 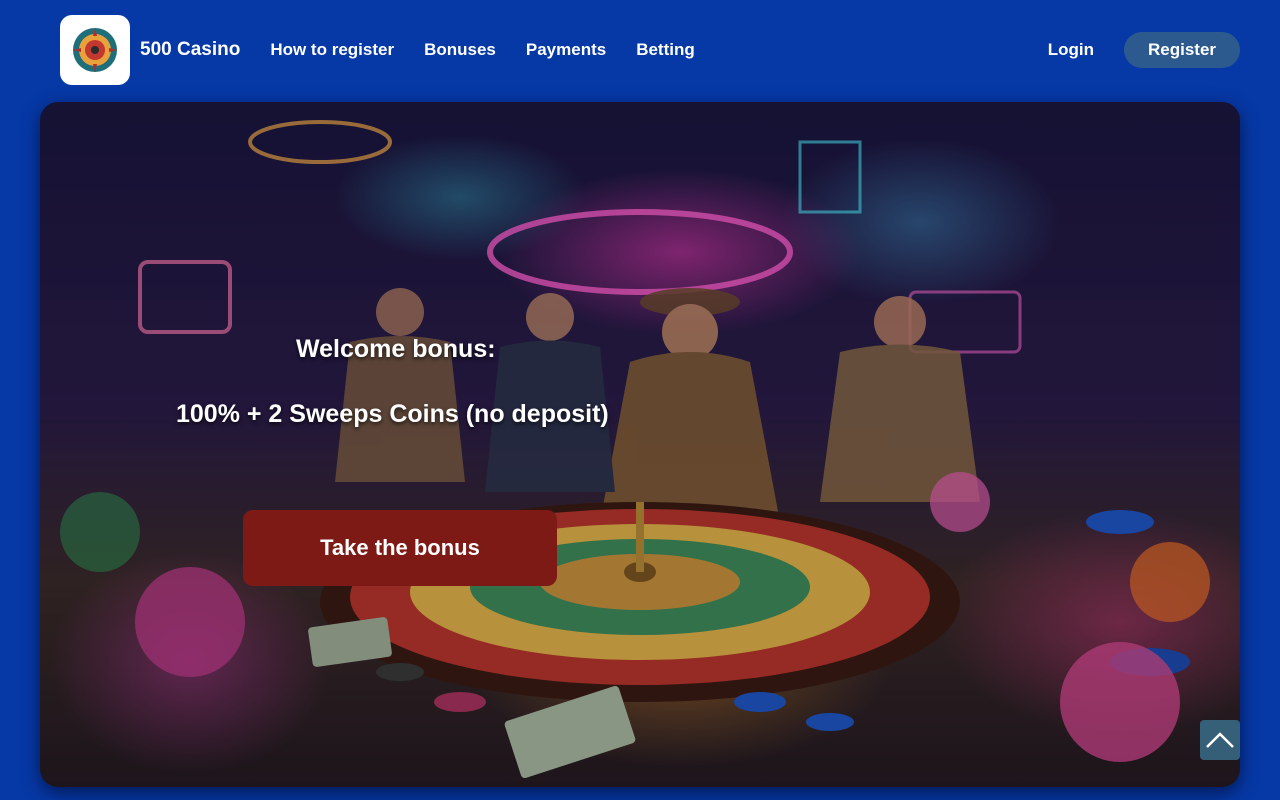 I want to click on chevron-up-icon, so click(x=1220, y=740).